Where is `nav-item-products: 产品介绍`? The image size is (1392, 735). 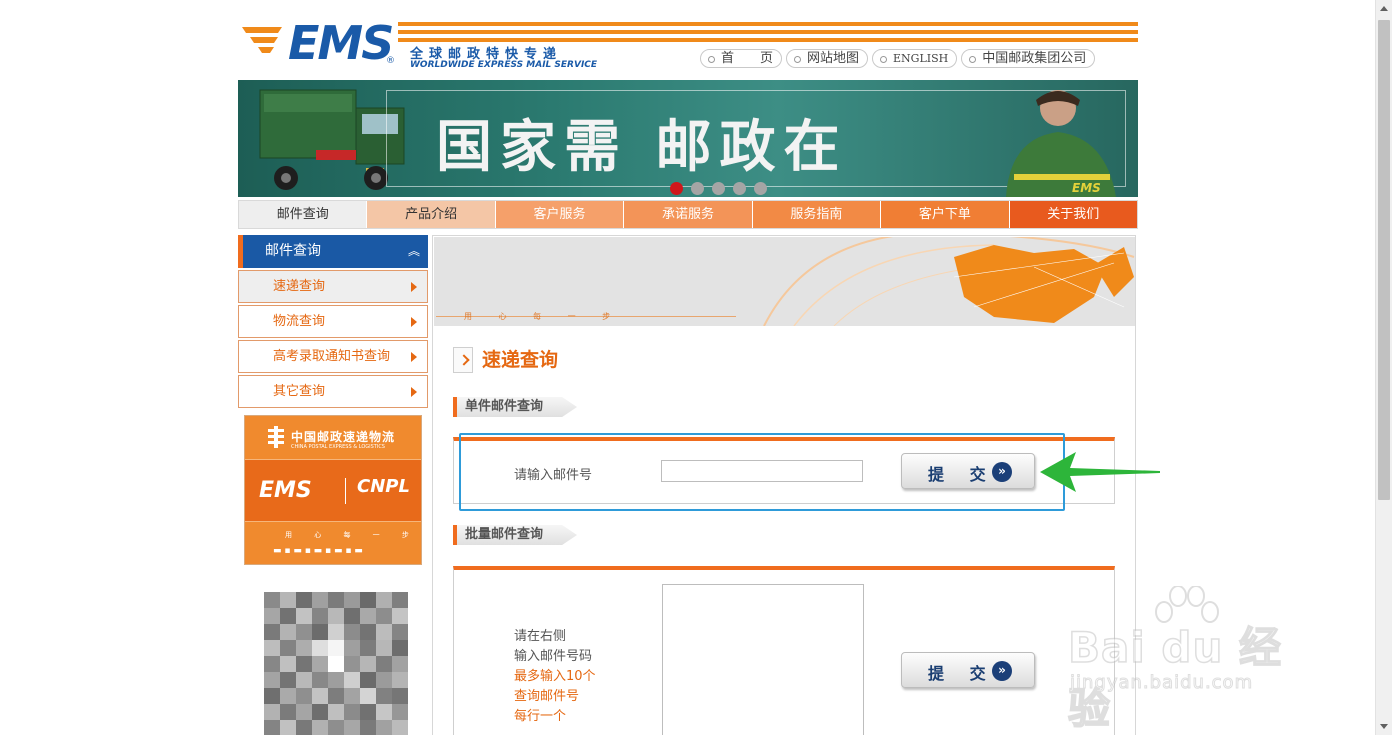 nav-item-products: 产品介绍 is located at coordinates (431, 214).